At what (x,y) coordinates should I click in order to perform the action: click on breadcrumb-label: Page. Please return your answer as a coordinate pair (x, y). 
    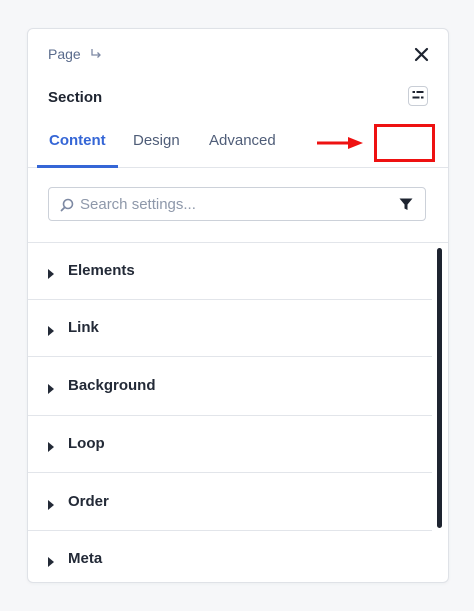
    Looking at the image, I should click on (64, 54).